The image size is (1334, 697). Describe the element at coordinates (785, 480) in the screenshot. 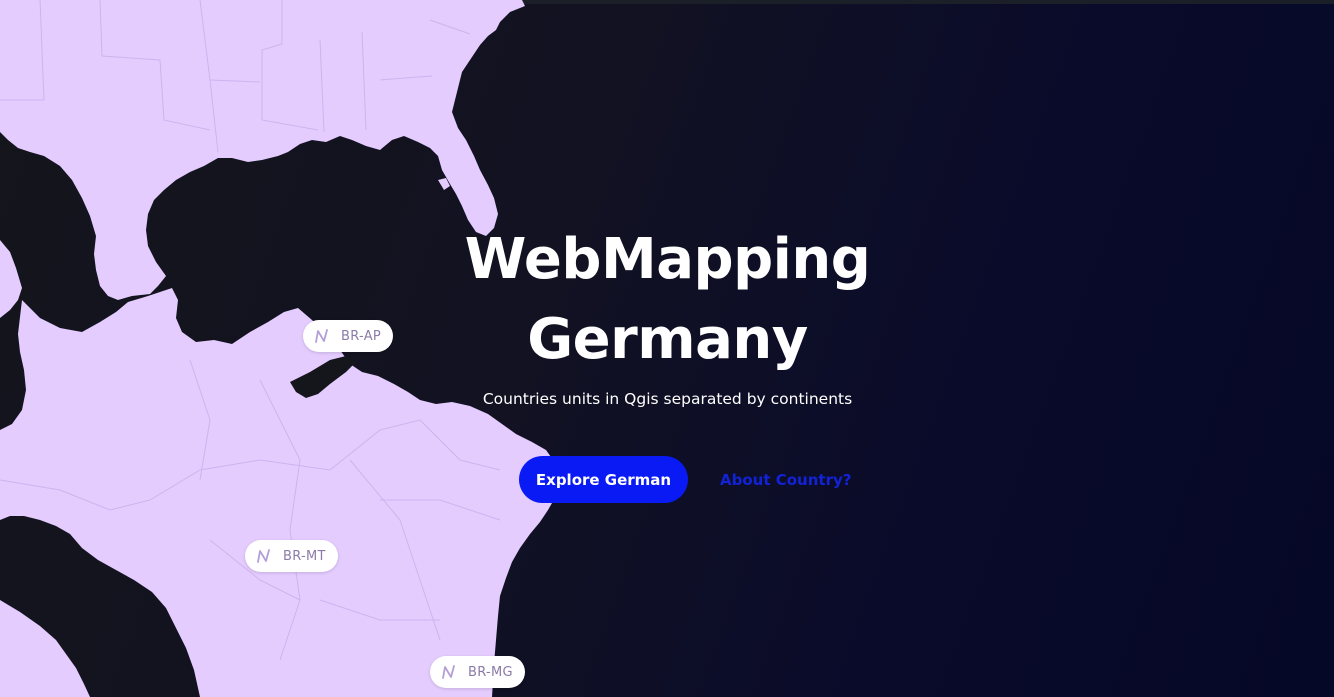

I see `about-country-link: About Country?` at that location.